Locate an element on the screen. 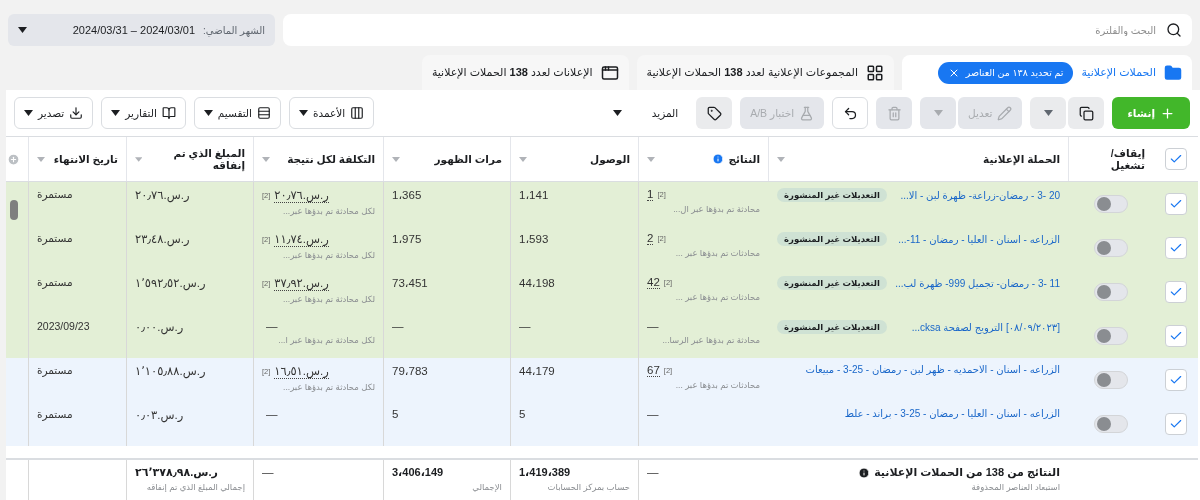 The image size is (1200, 500). undo-button is located at coordinates (850, 113).